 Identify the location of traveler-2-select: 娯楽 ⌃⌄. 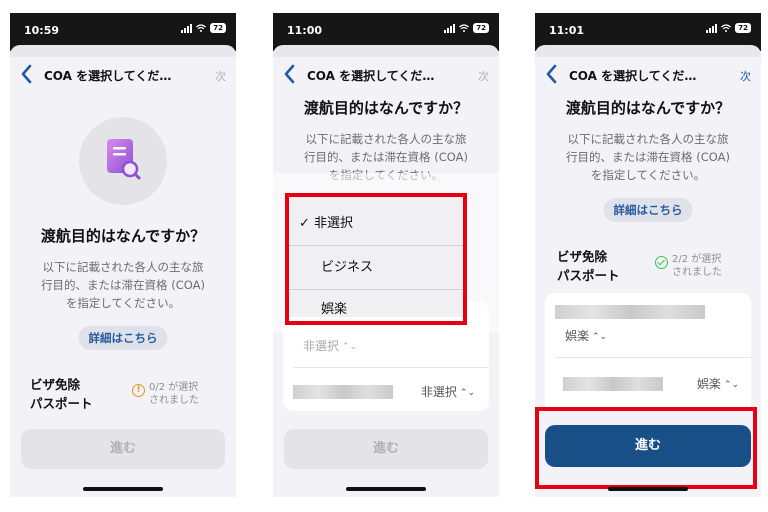
(718, 383).